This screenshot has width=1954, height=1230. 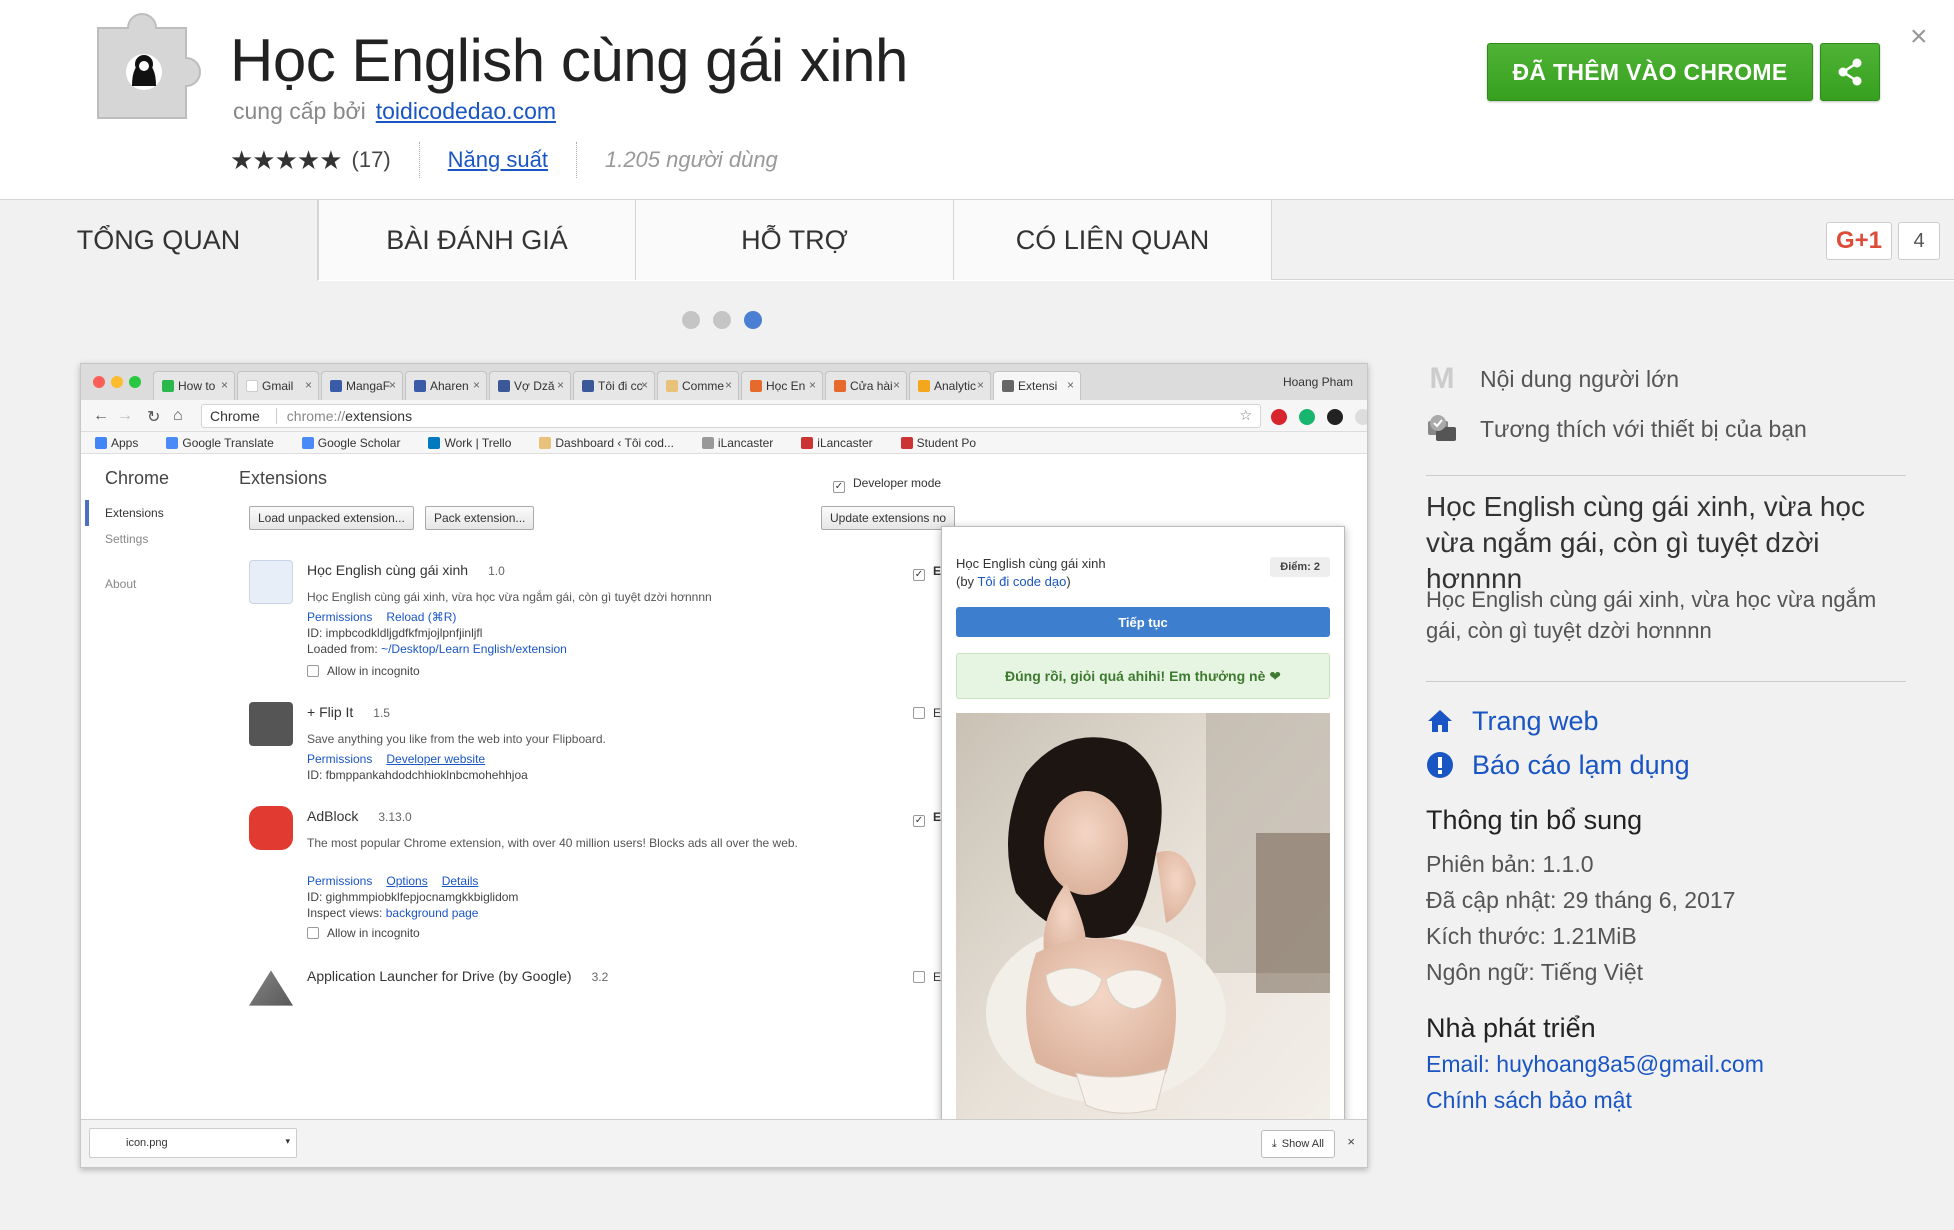 What do you see at coordinates (466, 111) in the screenshot?
I see `provider-link: toidicodedao.com` at bounding box center [466, 111].